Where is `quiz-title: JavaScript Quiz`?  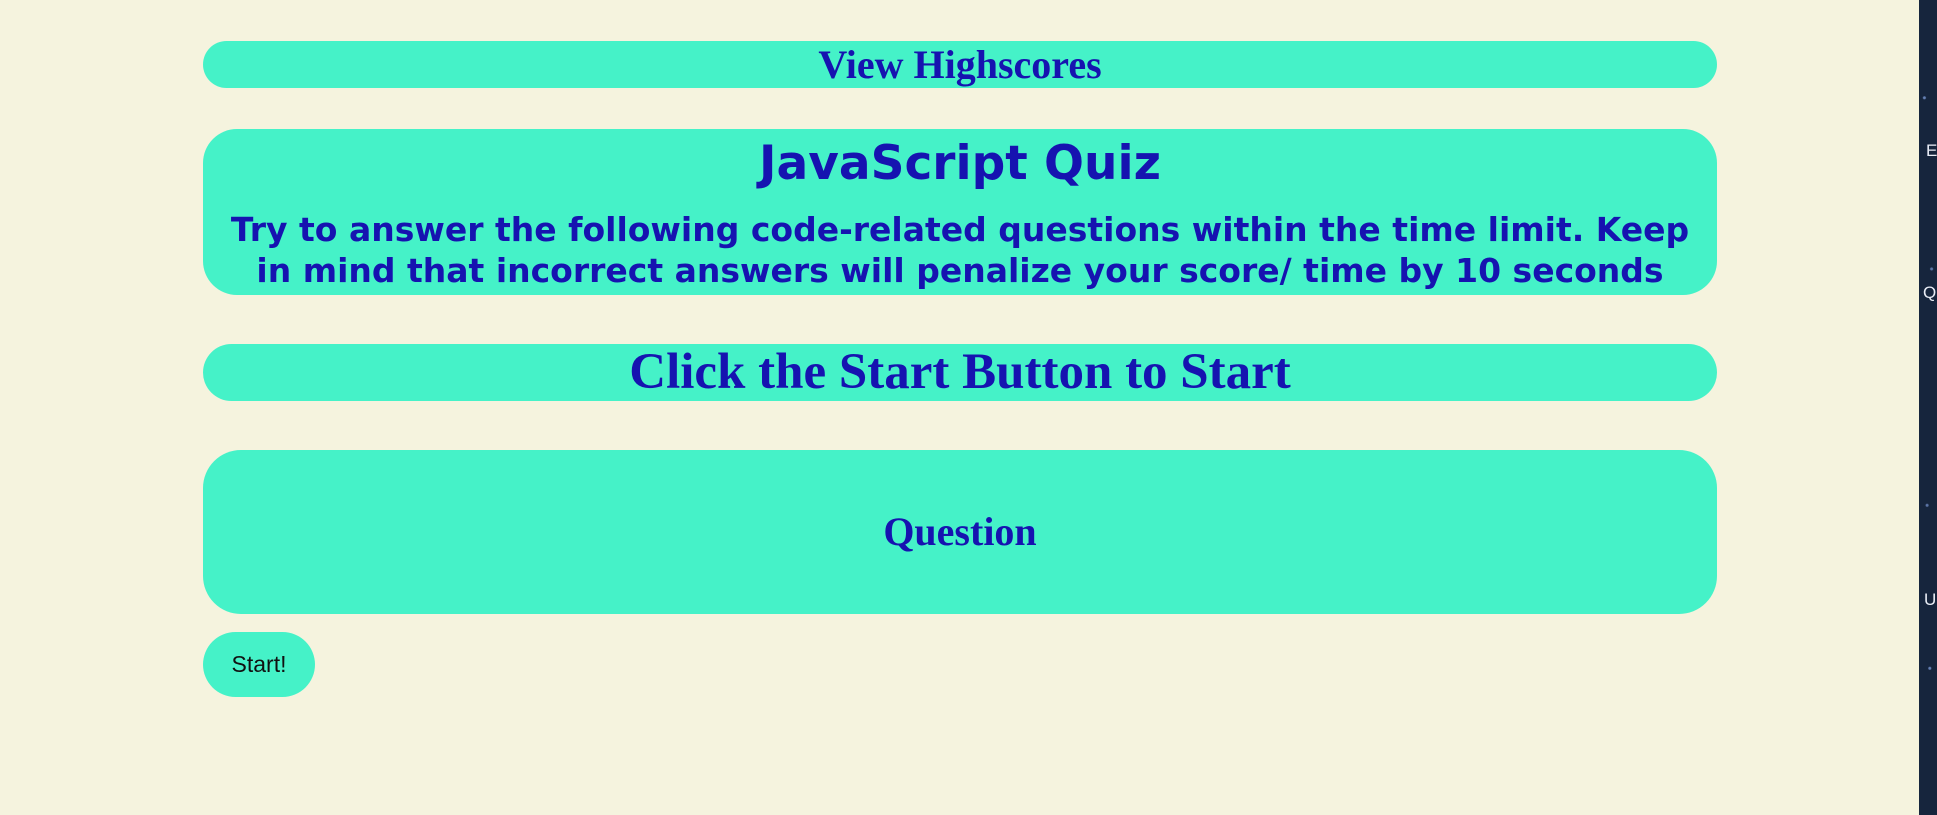
quiz-title: JavaScript Quiz is located at coordinates (960, 163).